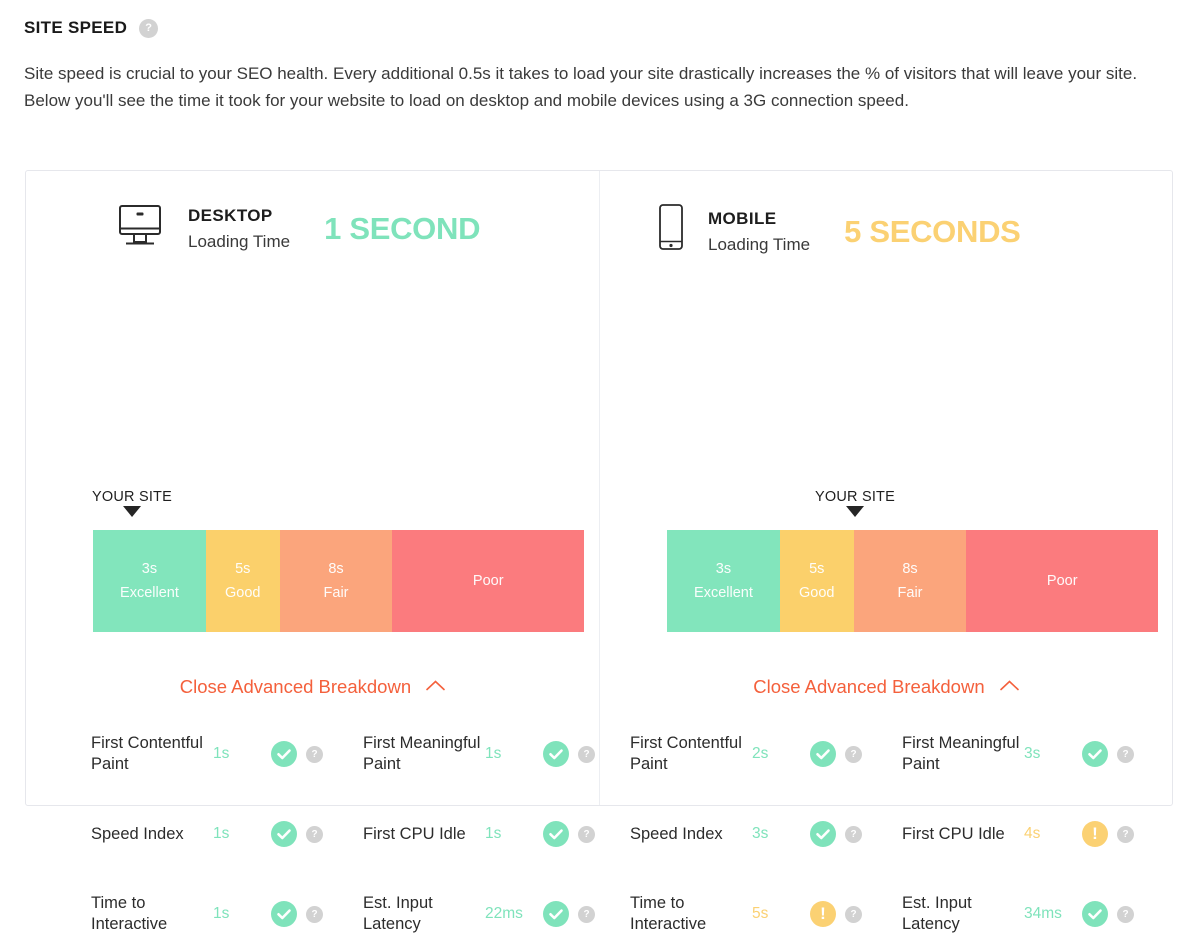 This screenshot has height=945, width=1200. I want to click on segment-time: 5s, so click(817, 569).